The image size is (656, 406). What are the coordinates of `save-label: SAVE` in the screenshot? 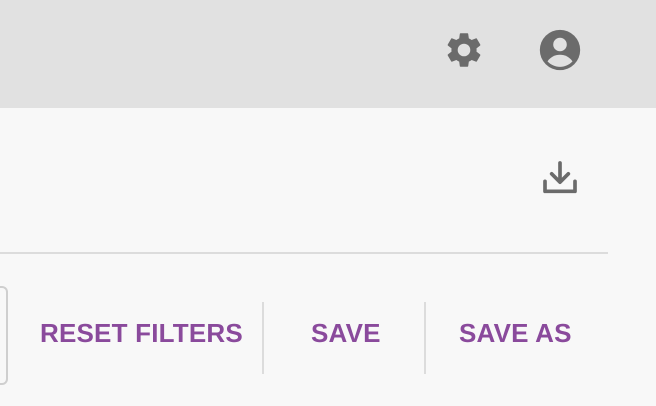 It's located at (346, 332).